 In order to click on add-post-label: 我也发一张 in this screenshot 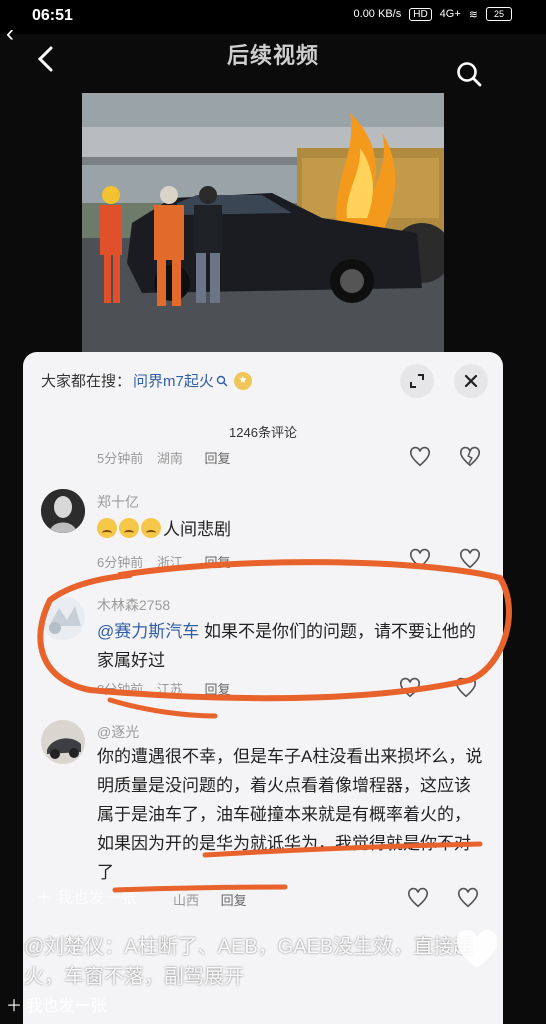, I will do `click(66, 1006)`.